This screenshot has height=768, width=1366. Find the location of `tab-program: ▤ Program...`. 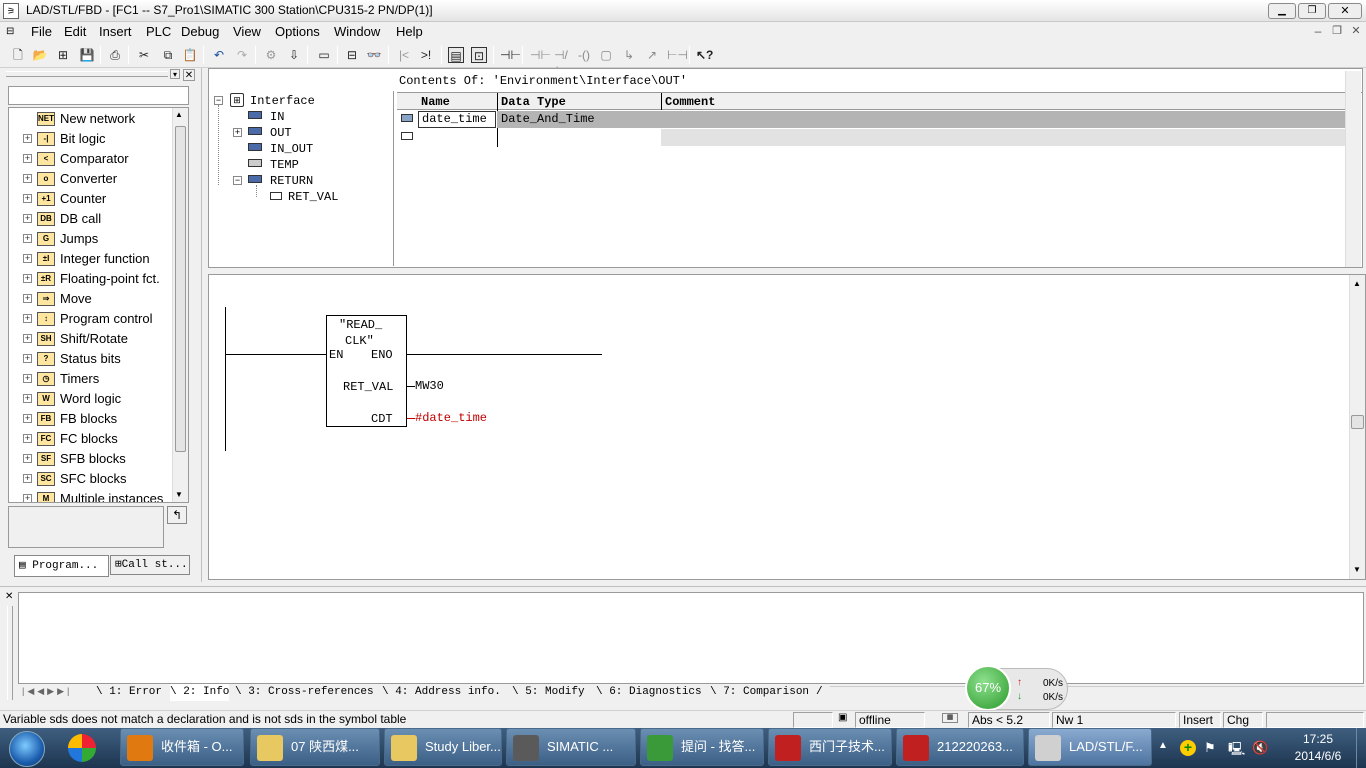

tab-program: ▤ Program... is located at coordinates (61, 566).